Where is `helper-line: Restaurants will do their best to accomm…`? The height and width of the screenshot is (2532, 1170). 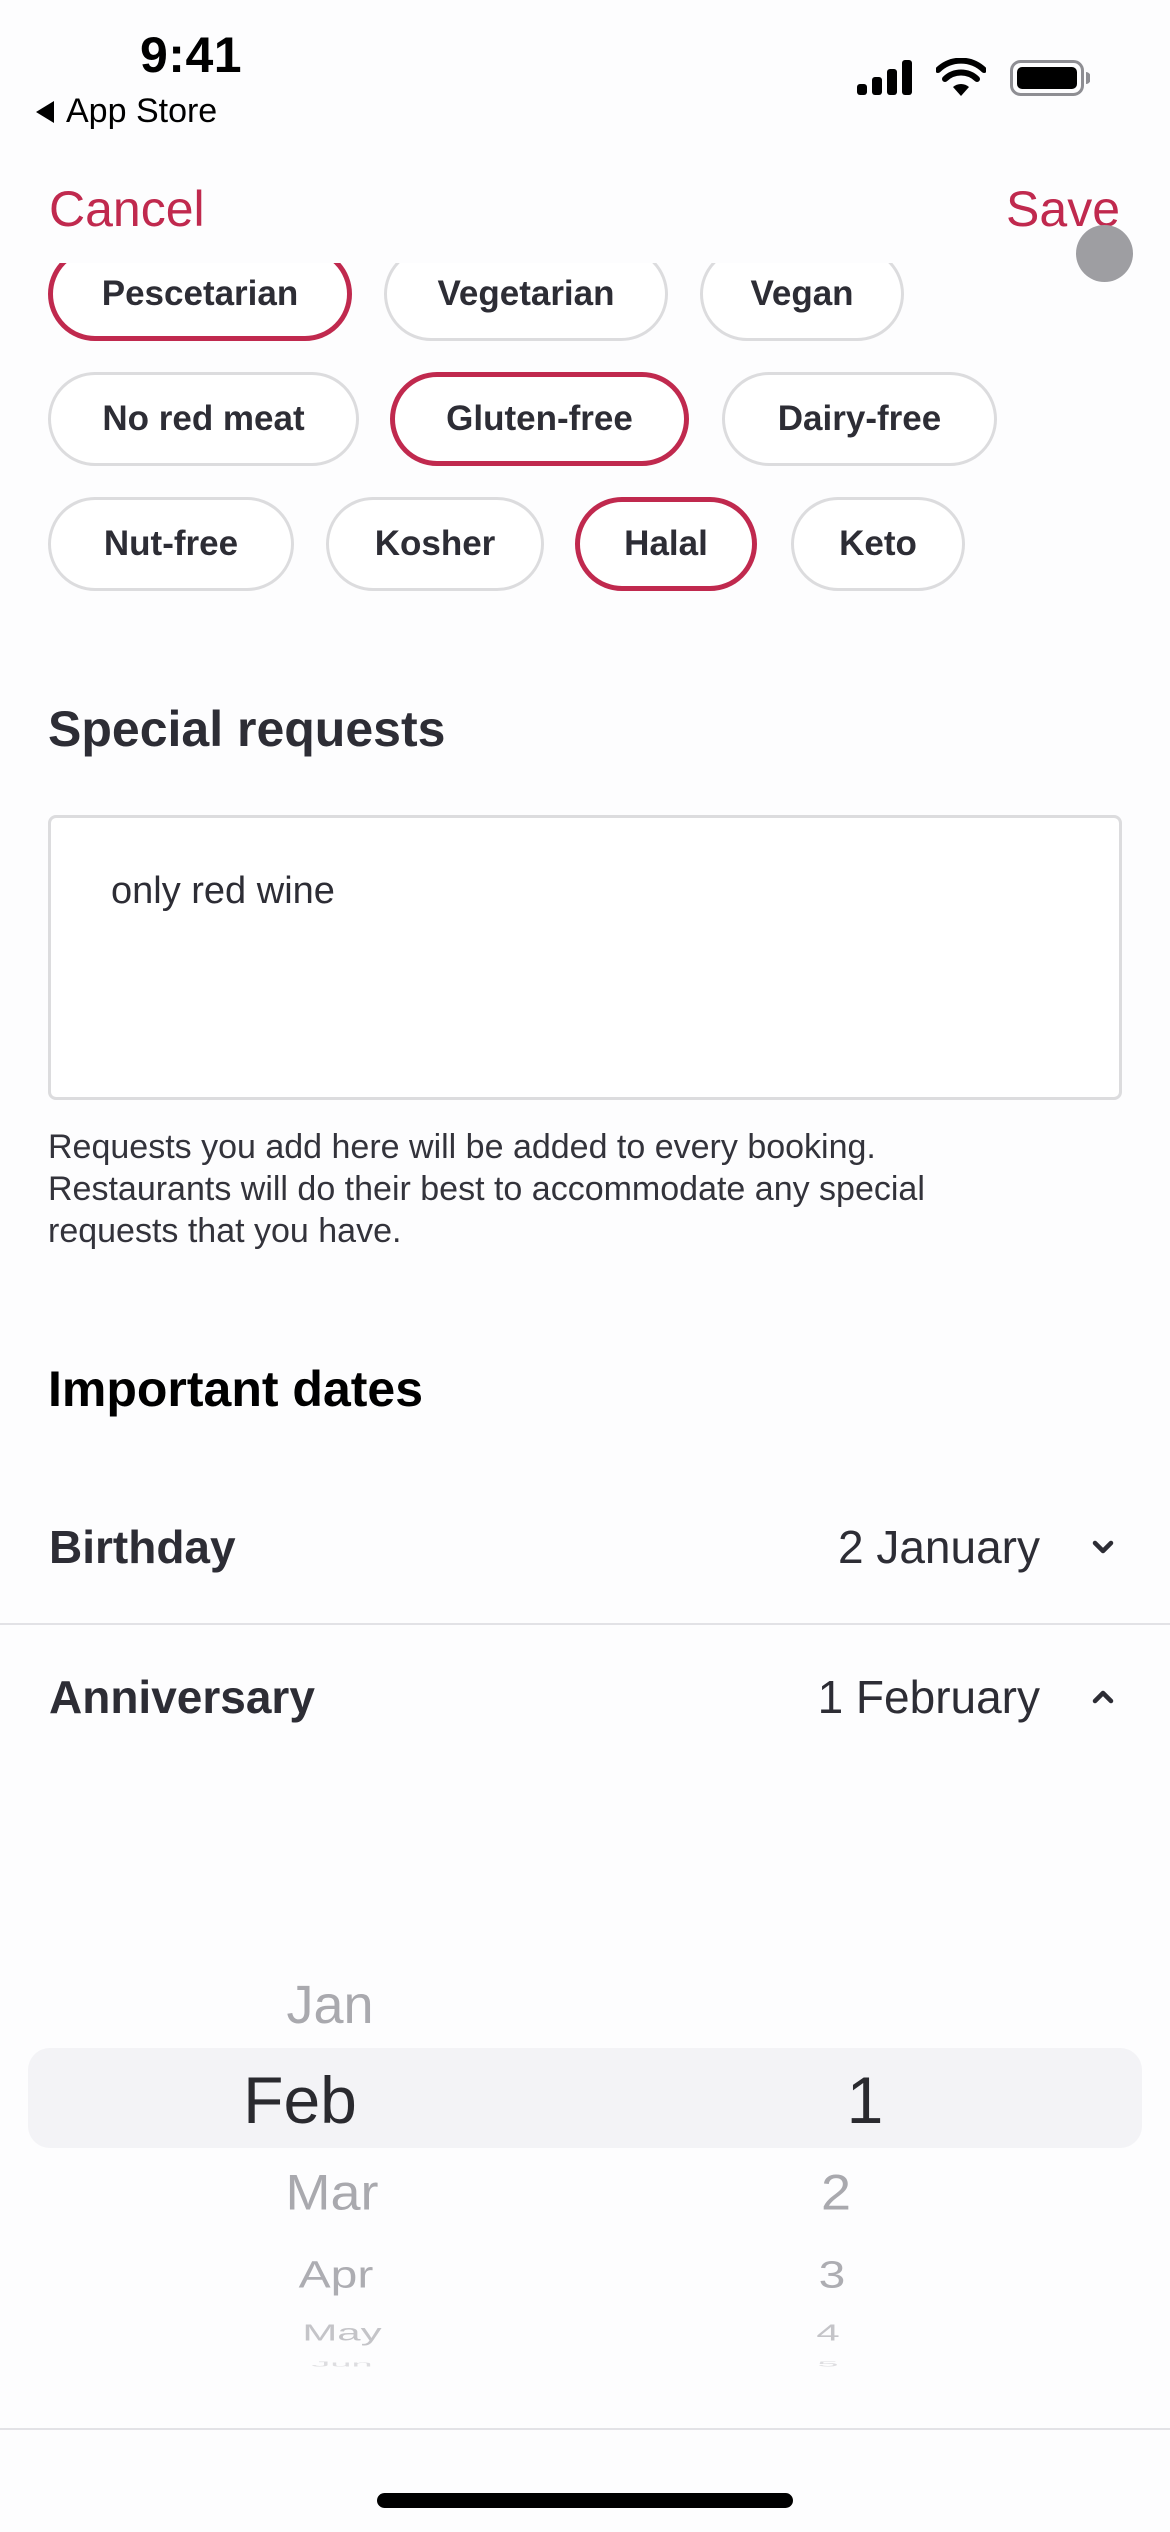 helper-line: Restaurants will do their best to accomm… is located at coordinates (486, 1189).